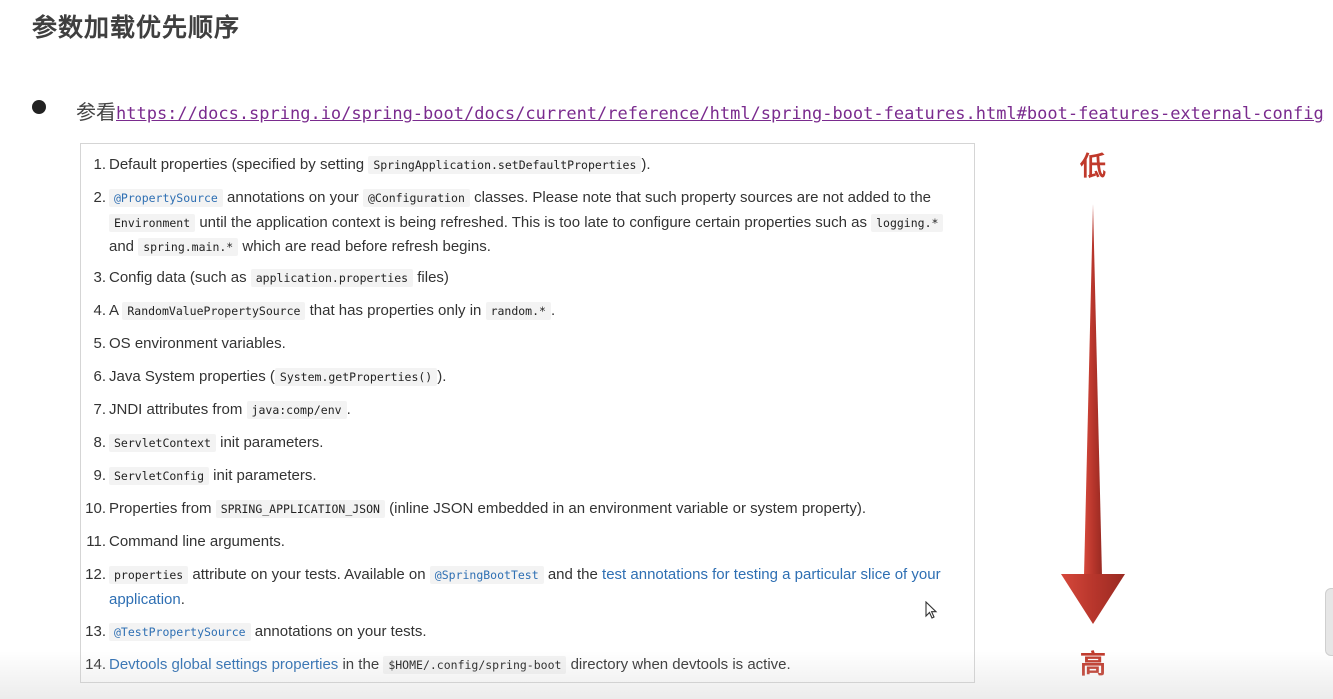  I want to click on inline-code: @Configuration, so click(416, 198).